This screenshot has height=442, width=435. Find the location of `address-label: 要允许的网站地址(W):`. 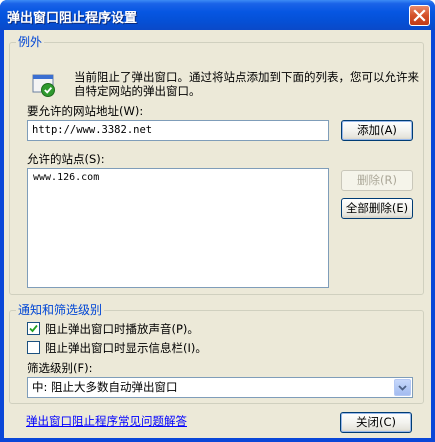

address-label: 要允许的网站地址(W): is located at coordinates (85, 111).